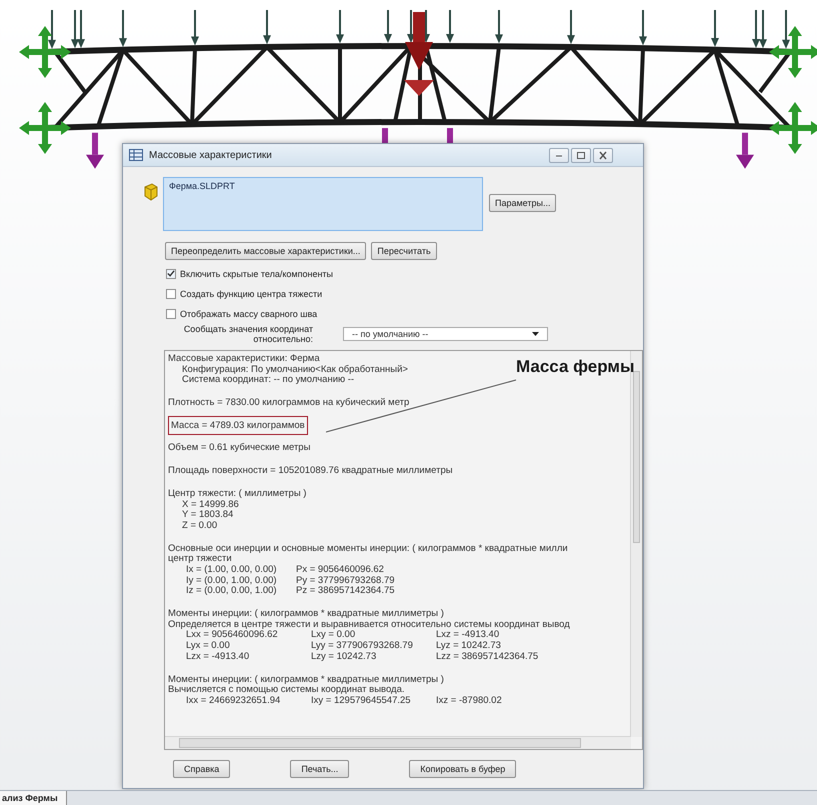 The image size is (817, 805). Describe the element at coordinates (151, 192) in the screenshot. I see `part-icon` at that location.